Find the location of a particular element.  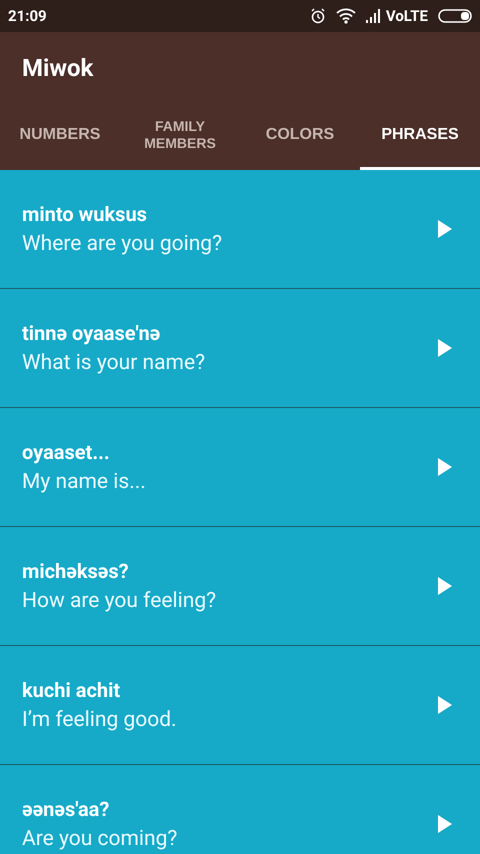

wifi-icon is located at coordinates (346, 16).